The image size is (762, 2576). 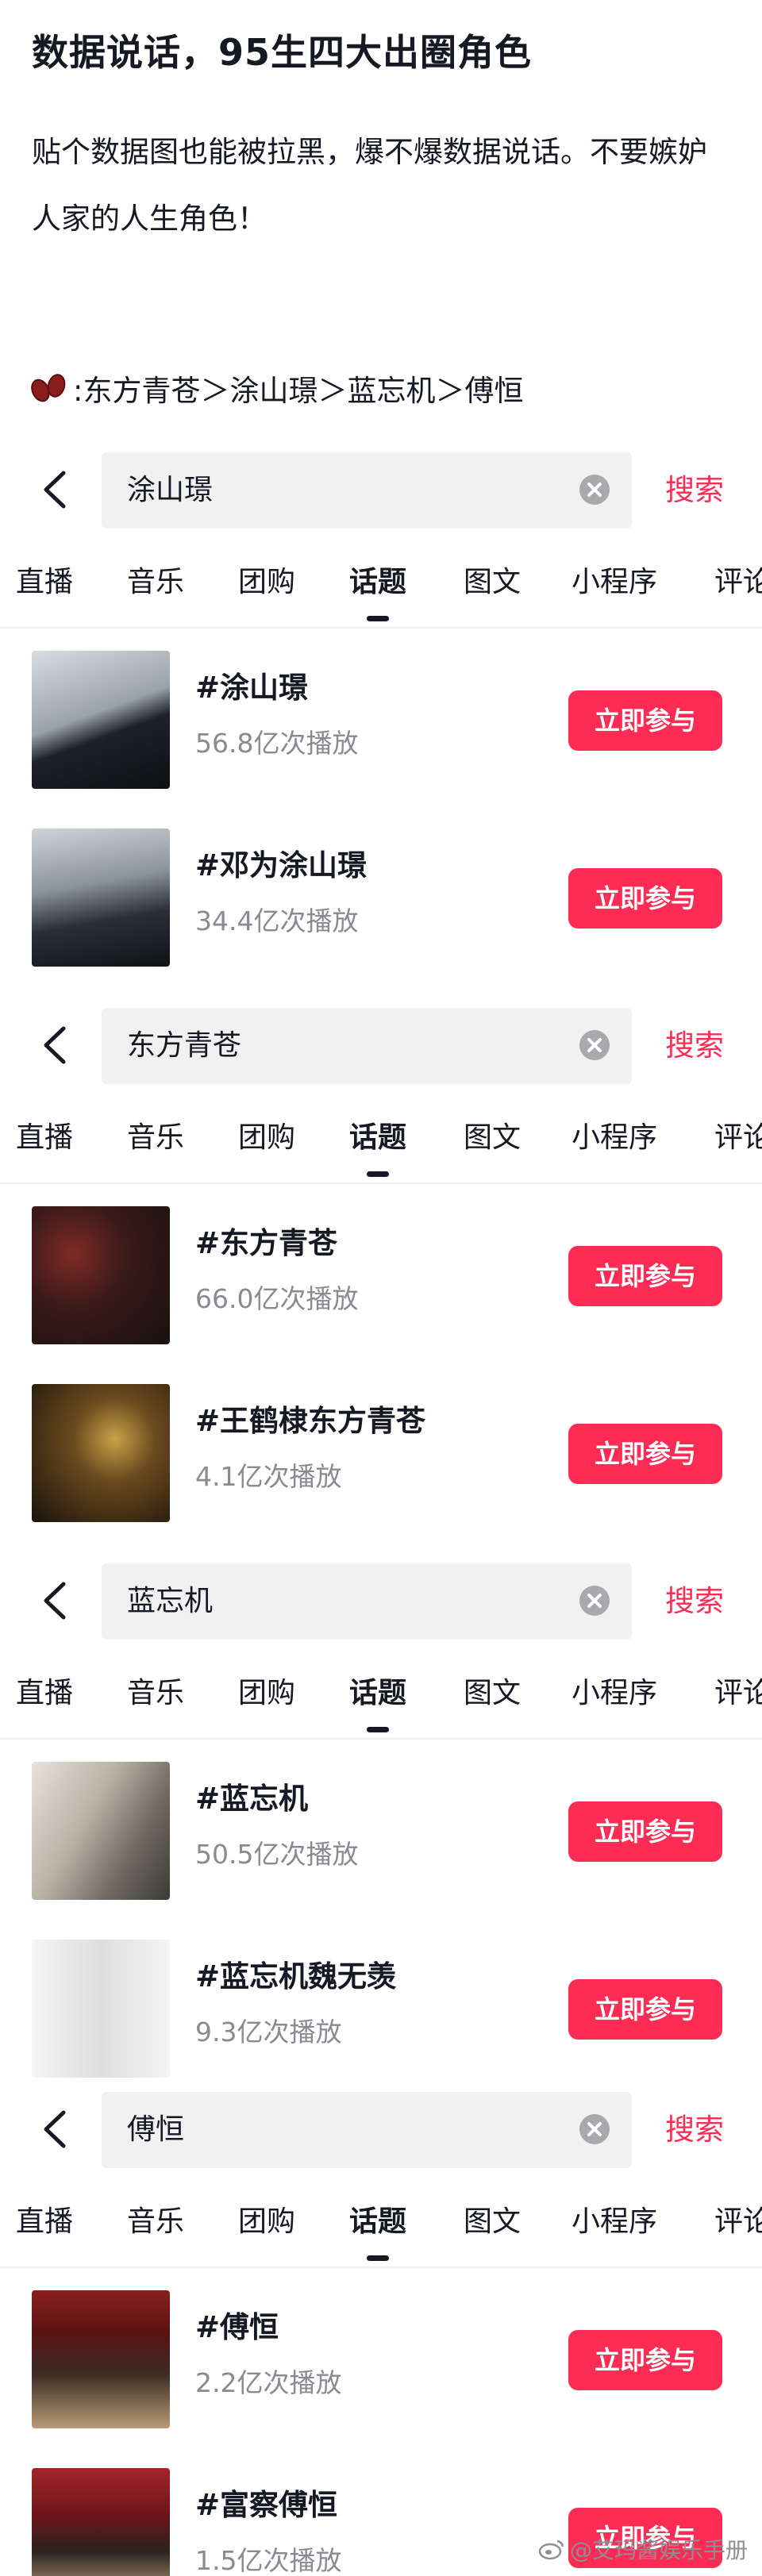 What do you see at coordinates (266, 1243) in the screenshot?
I see `topic-name: #东方青苍` at bounding box center [266, 1243].